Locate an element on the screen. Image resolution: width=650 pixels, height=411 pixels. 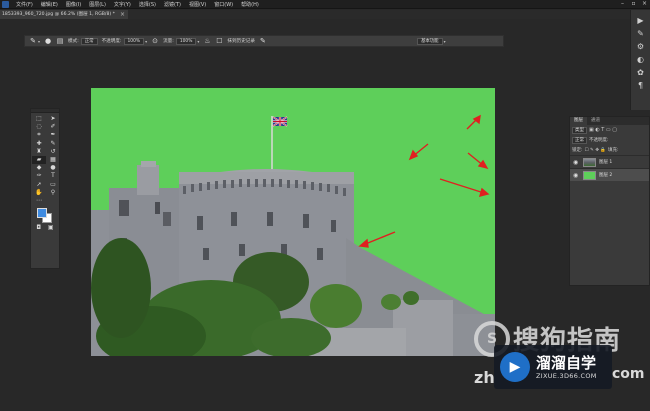
zixue-brand-url: ZIXUE.3D66.COM is located at coordinates (566, 376).